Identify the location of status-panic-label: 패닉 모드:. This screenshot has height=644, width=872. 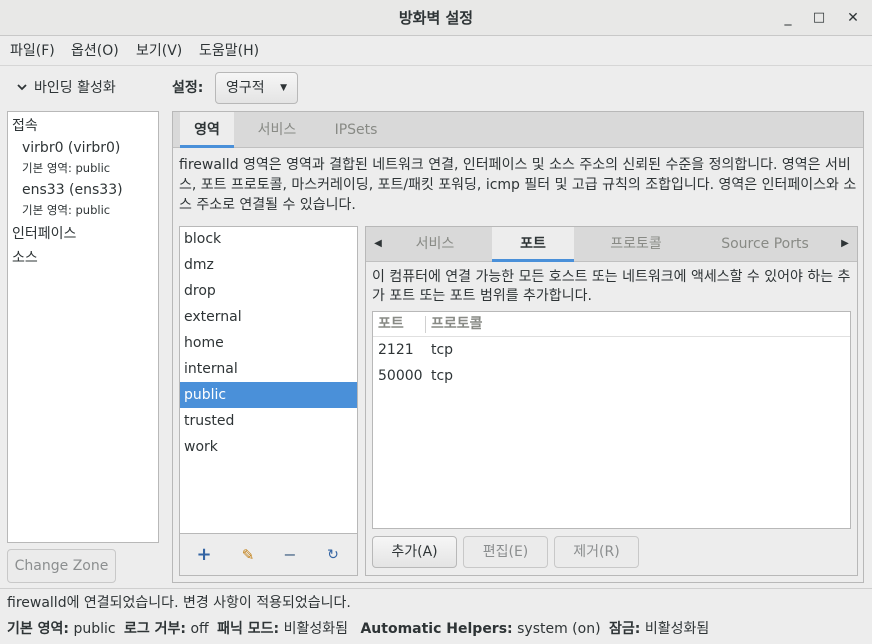
(248, 629).